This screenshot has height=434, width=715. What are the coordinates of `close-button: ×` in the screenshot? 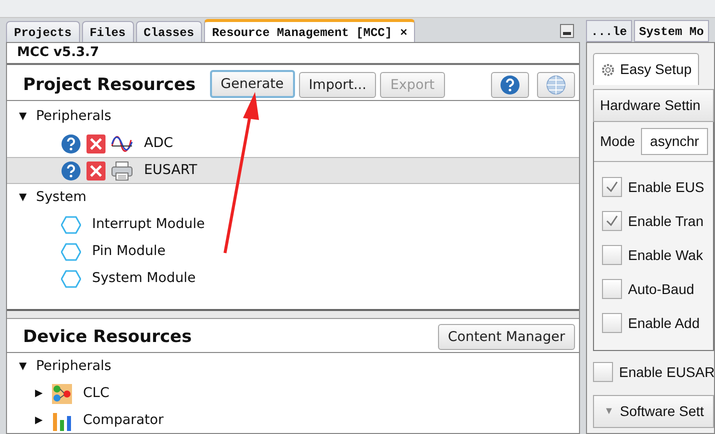 It's located at (404, 33).